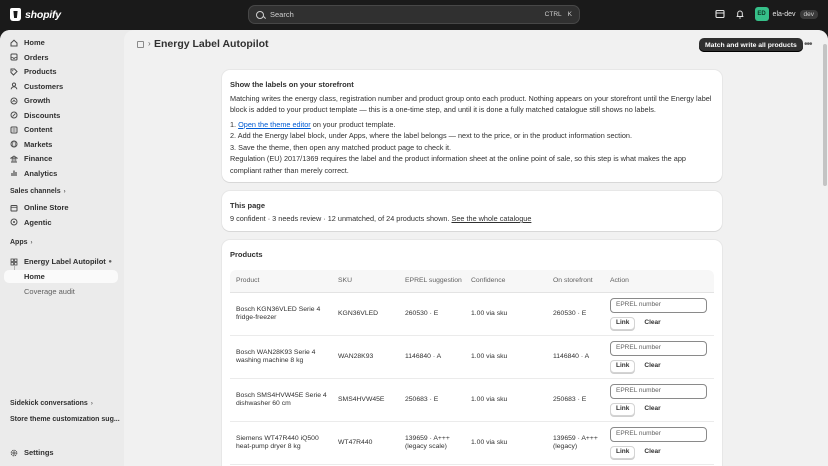  Describe the element at coordinates (14, 207) in the screenshot. I see `storefront-icon` at that location.